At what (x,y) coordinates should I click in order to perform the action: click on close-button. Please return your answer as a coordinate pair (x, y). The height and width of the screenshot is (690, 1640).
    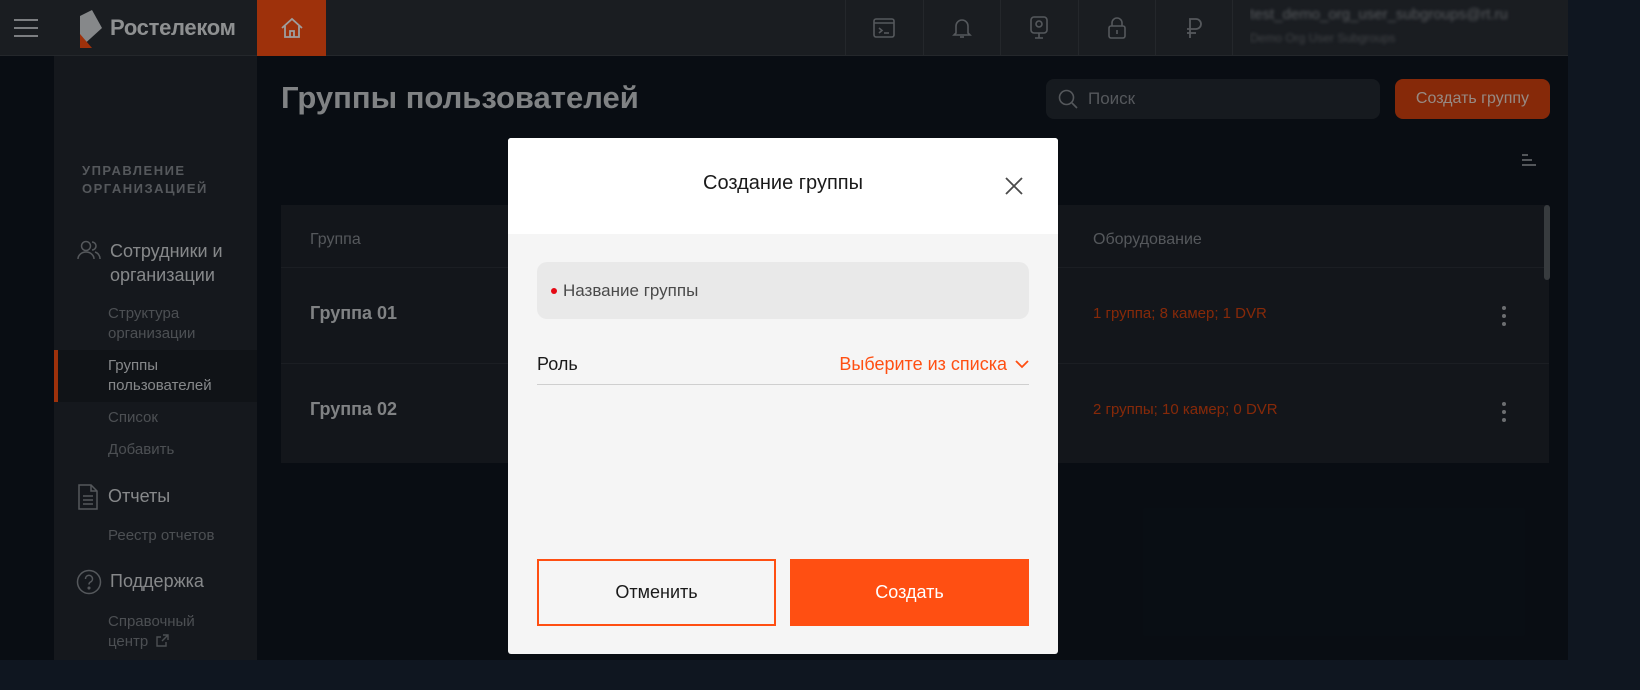
    Looking at the image, I should click on (1014, 186).